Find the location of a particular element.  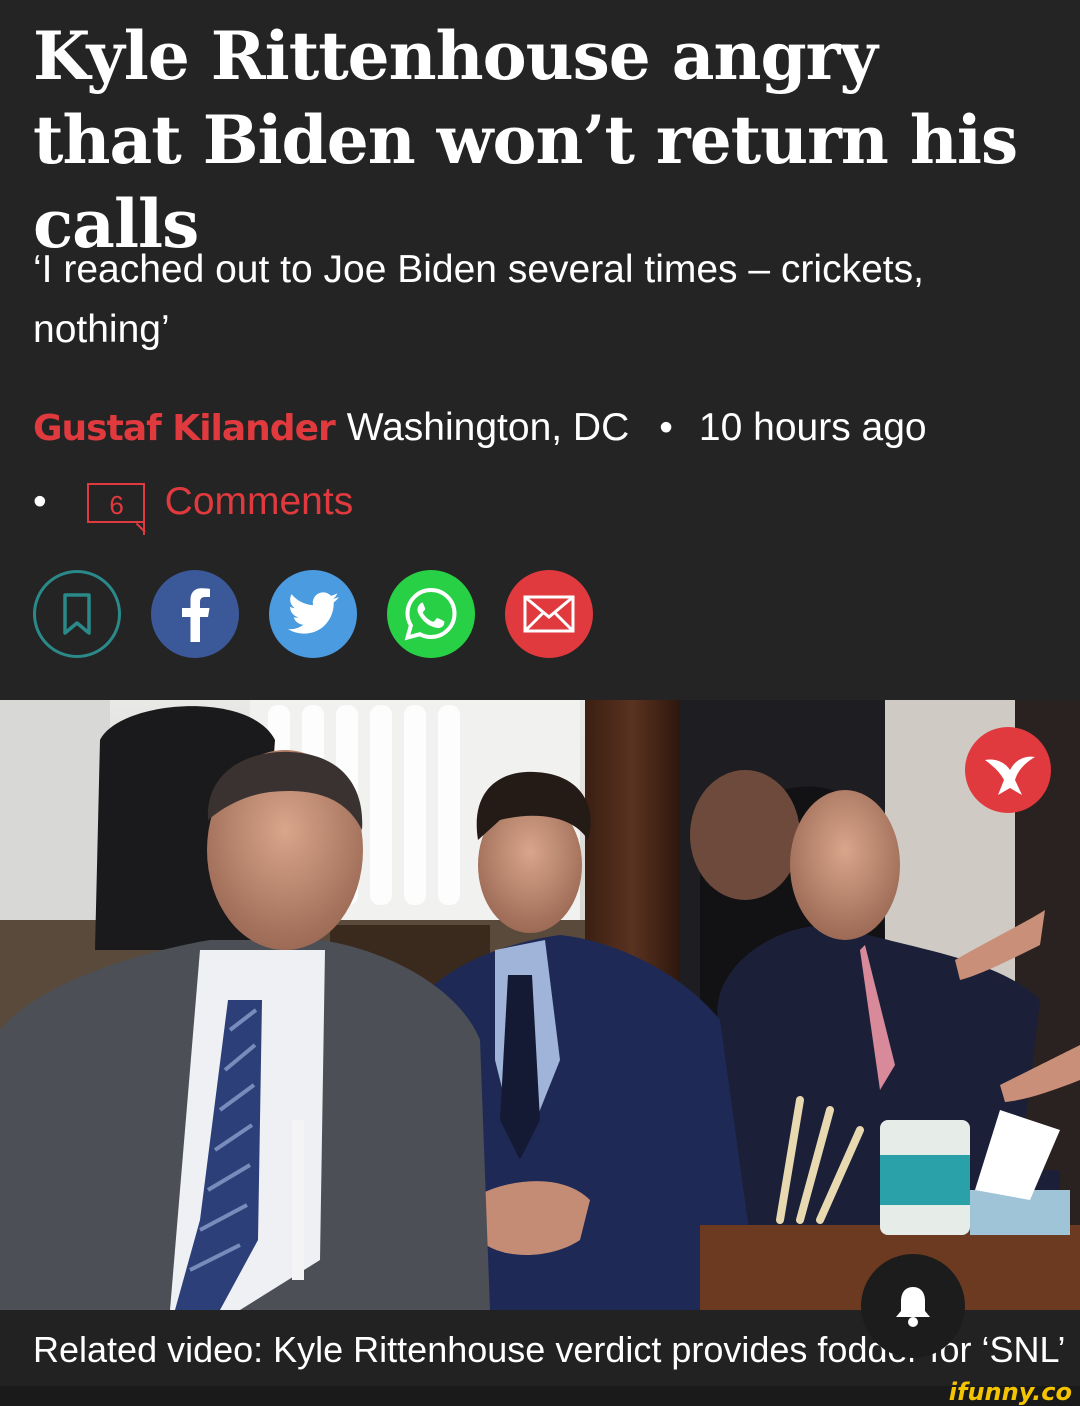

whatsapp-share-button is located at coordinates (431, 614).